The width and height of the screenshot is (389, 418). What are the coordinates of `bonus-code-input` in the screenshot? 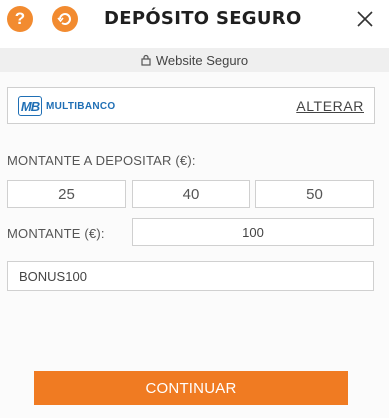 It's located at (190, 276).